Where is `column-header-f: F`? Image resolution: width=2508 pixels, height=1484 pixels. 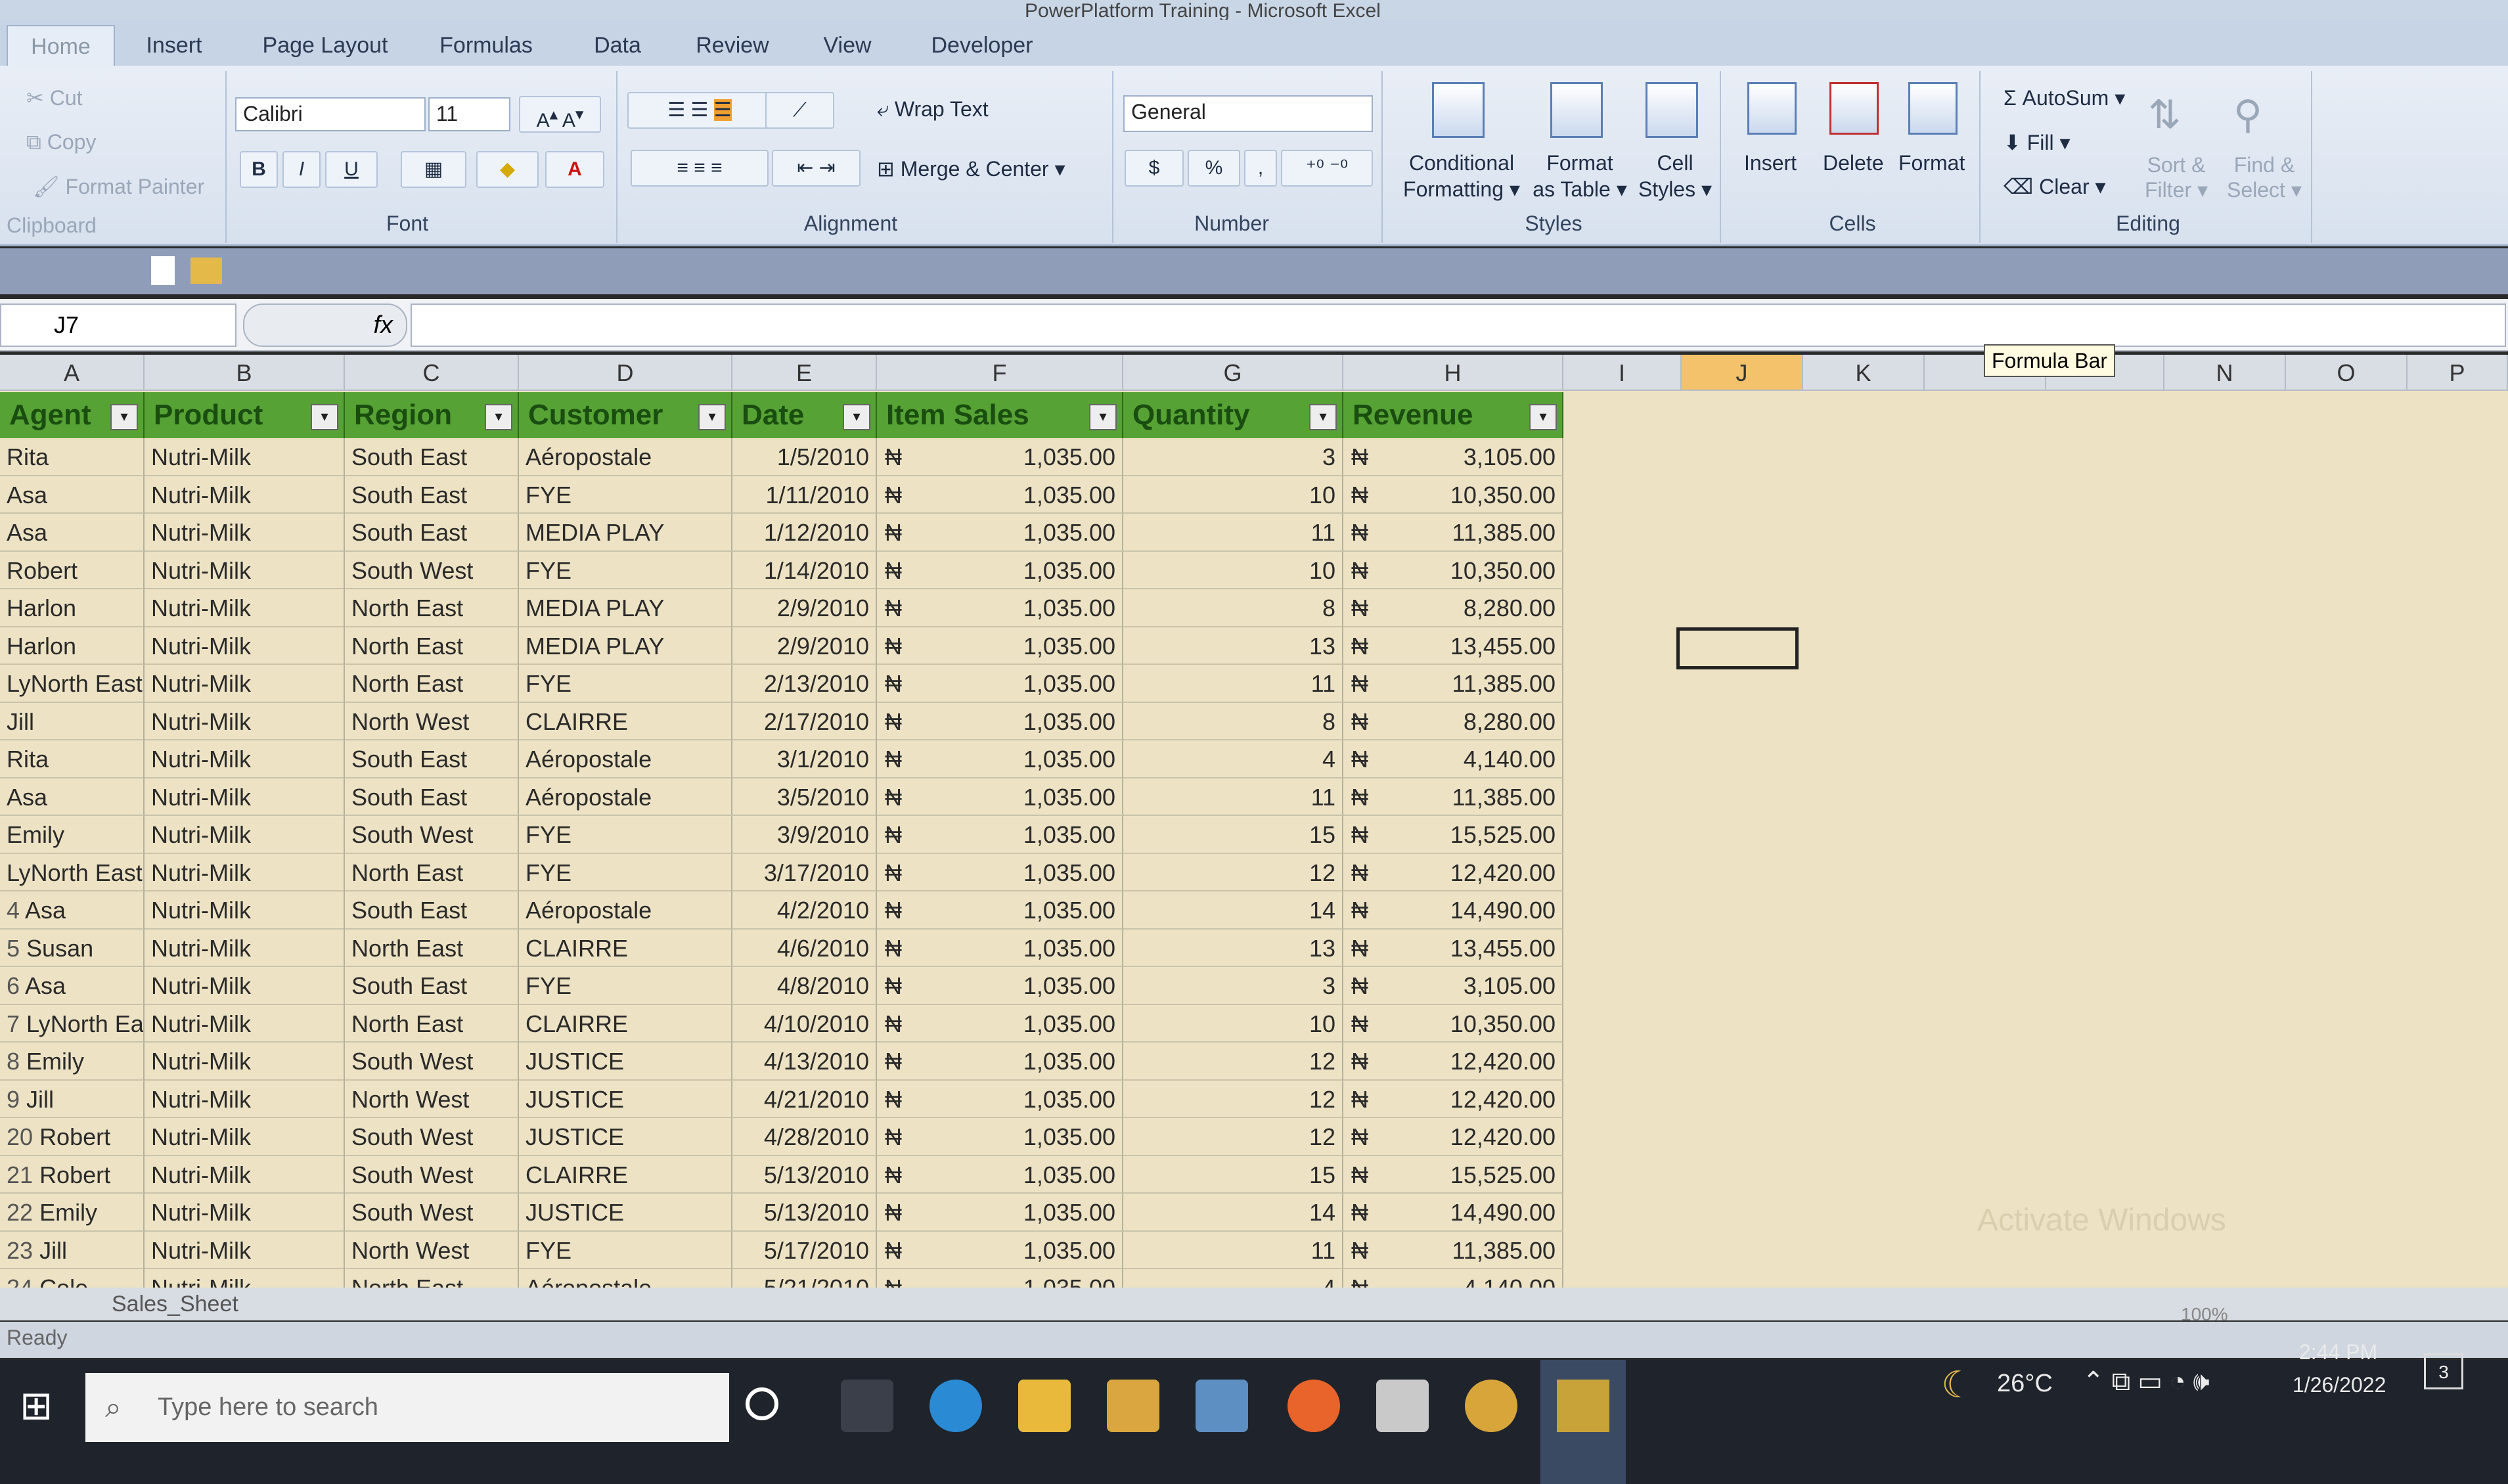 column-header-f: F is located at coordinates (1000, 373).